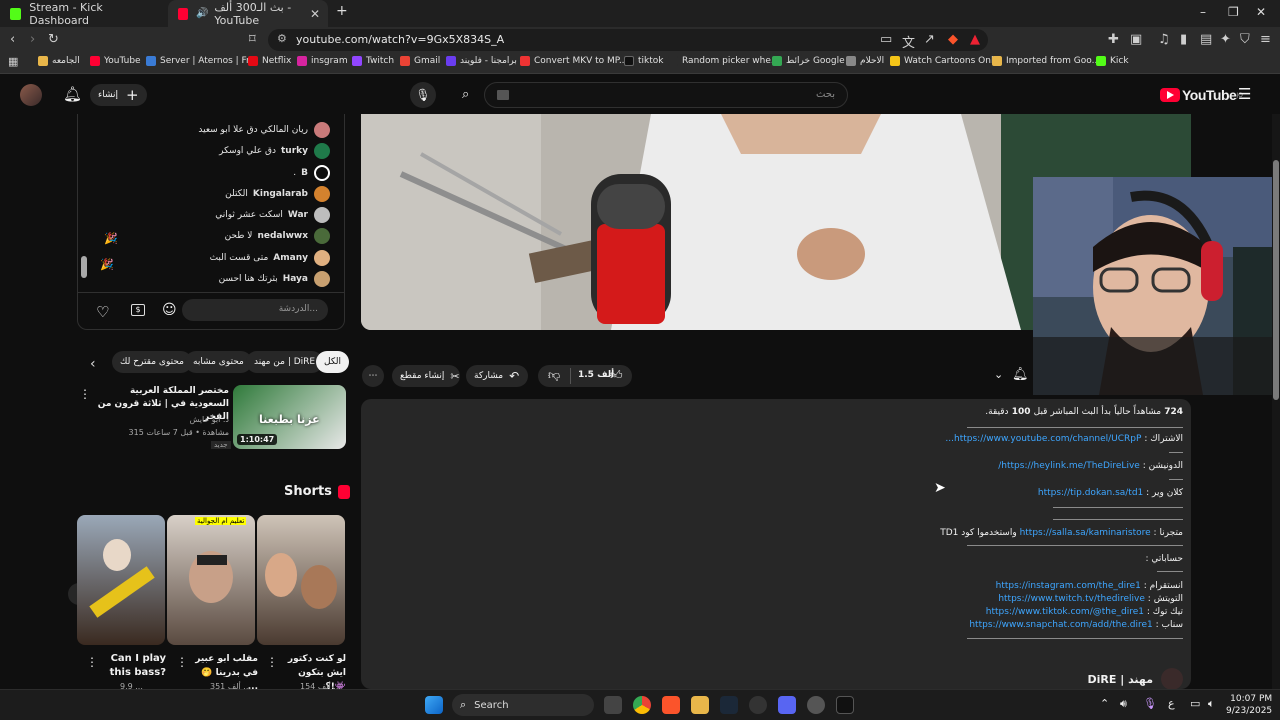  What do you see at coordinates (32, 39) in the screenshot?
I see `forward-icon: ›` at bounding box center [32, 39].